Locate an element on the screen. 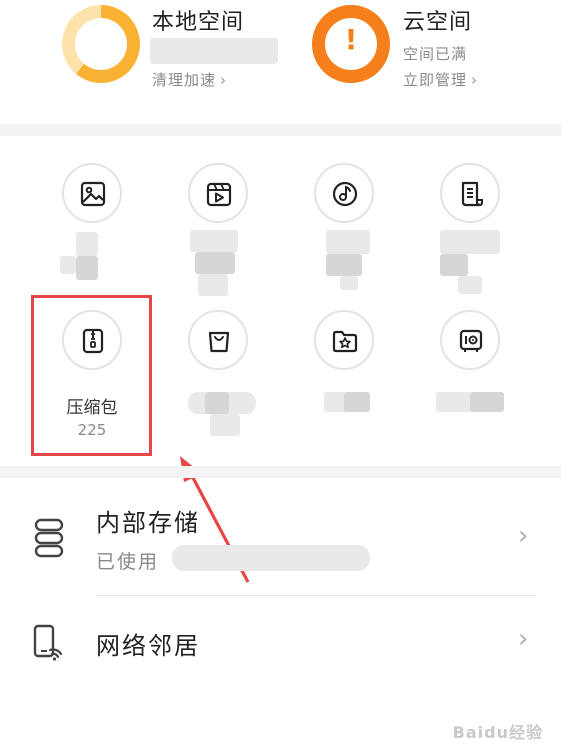 The width and height of the screenshot is (561, 751). manage-now-label: 立即管理 is located at coordinates (435, 80).